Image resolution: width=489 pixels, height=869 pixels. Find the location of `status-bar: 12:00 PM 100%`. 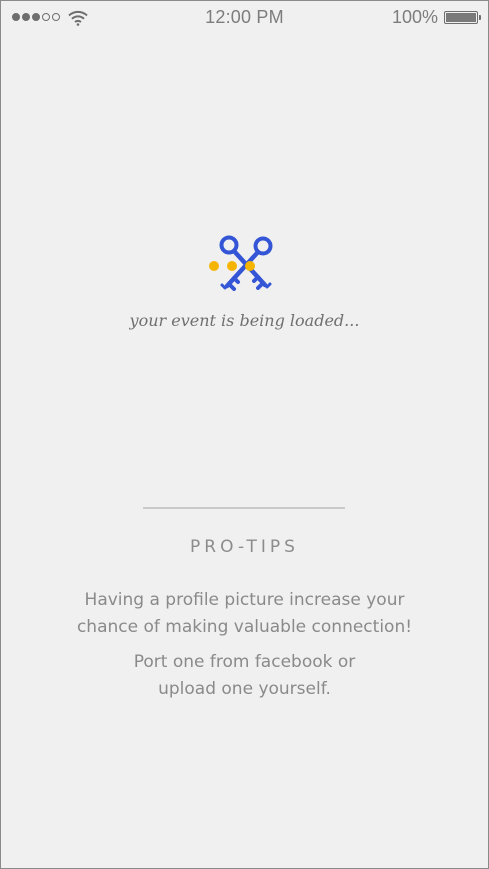

status-bar: 12:00 PM 100% is located at coordinates (244, 19).